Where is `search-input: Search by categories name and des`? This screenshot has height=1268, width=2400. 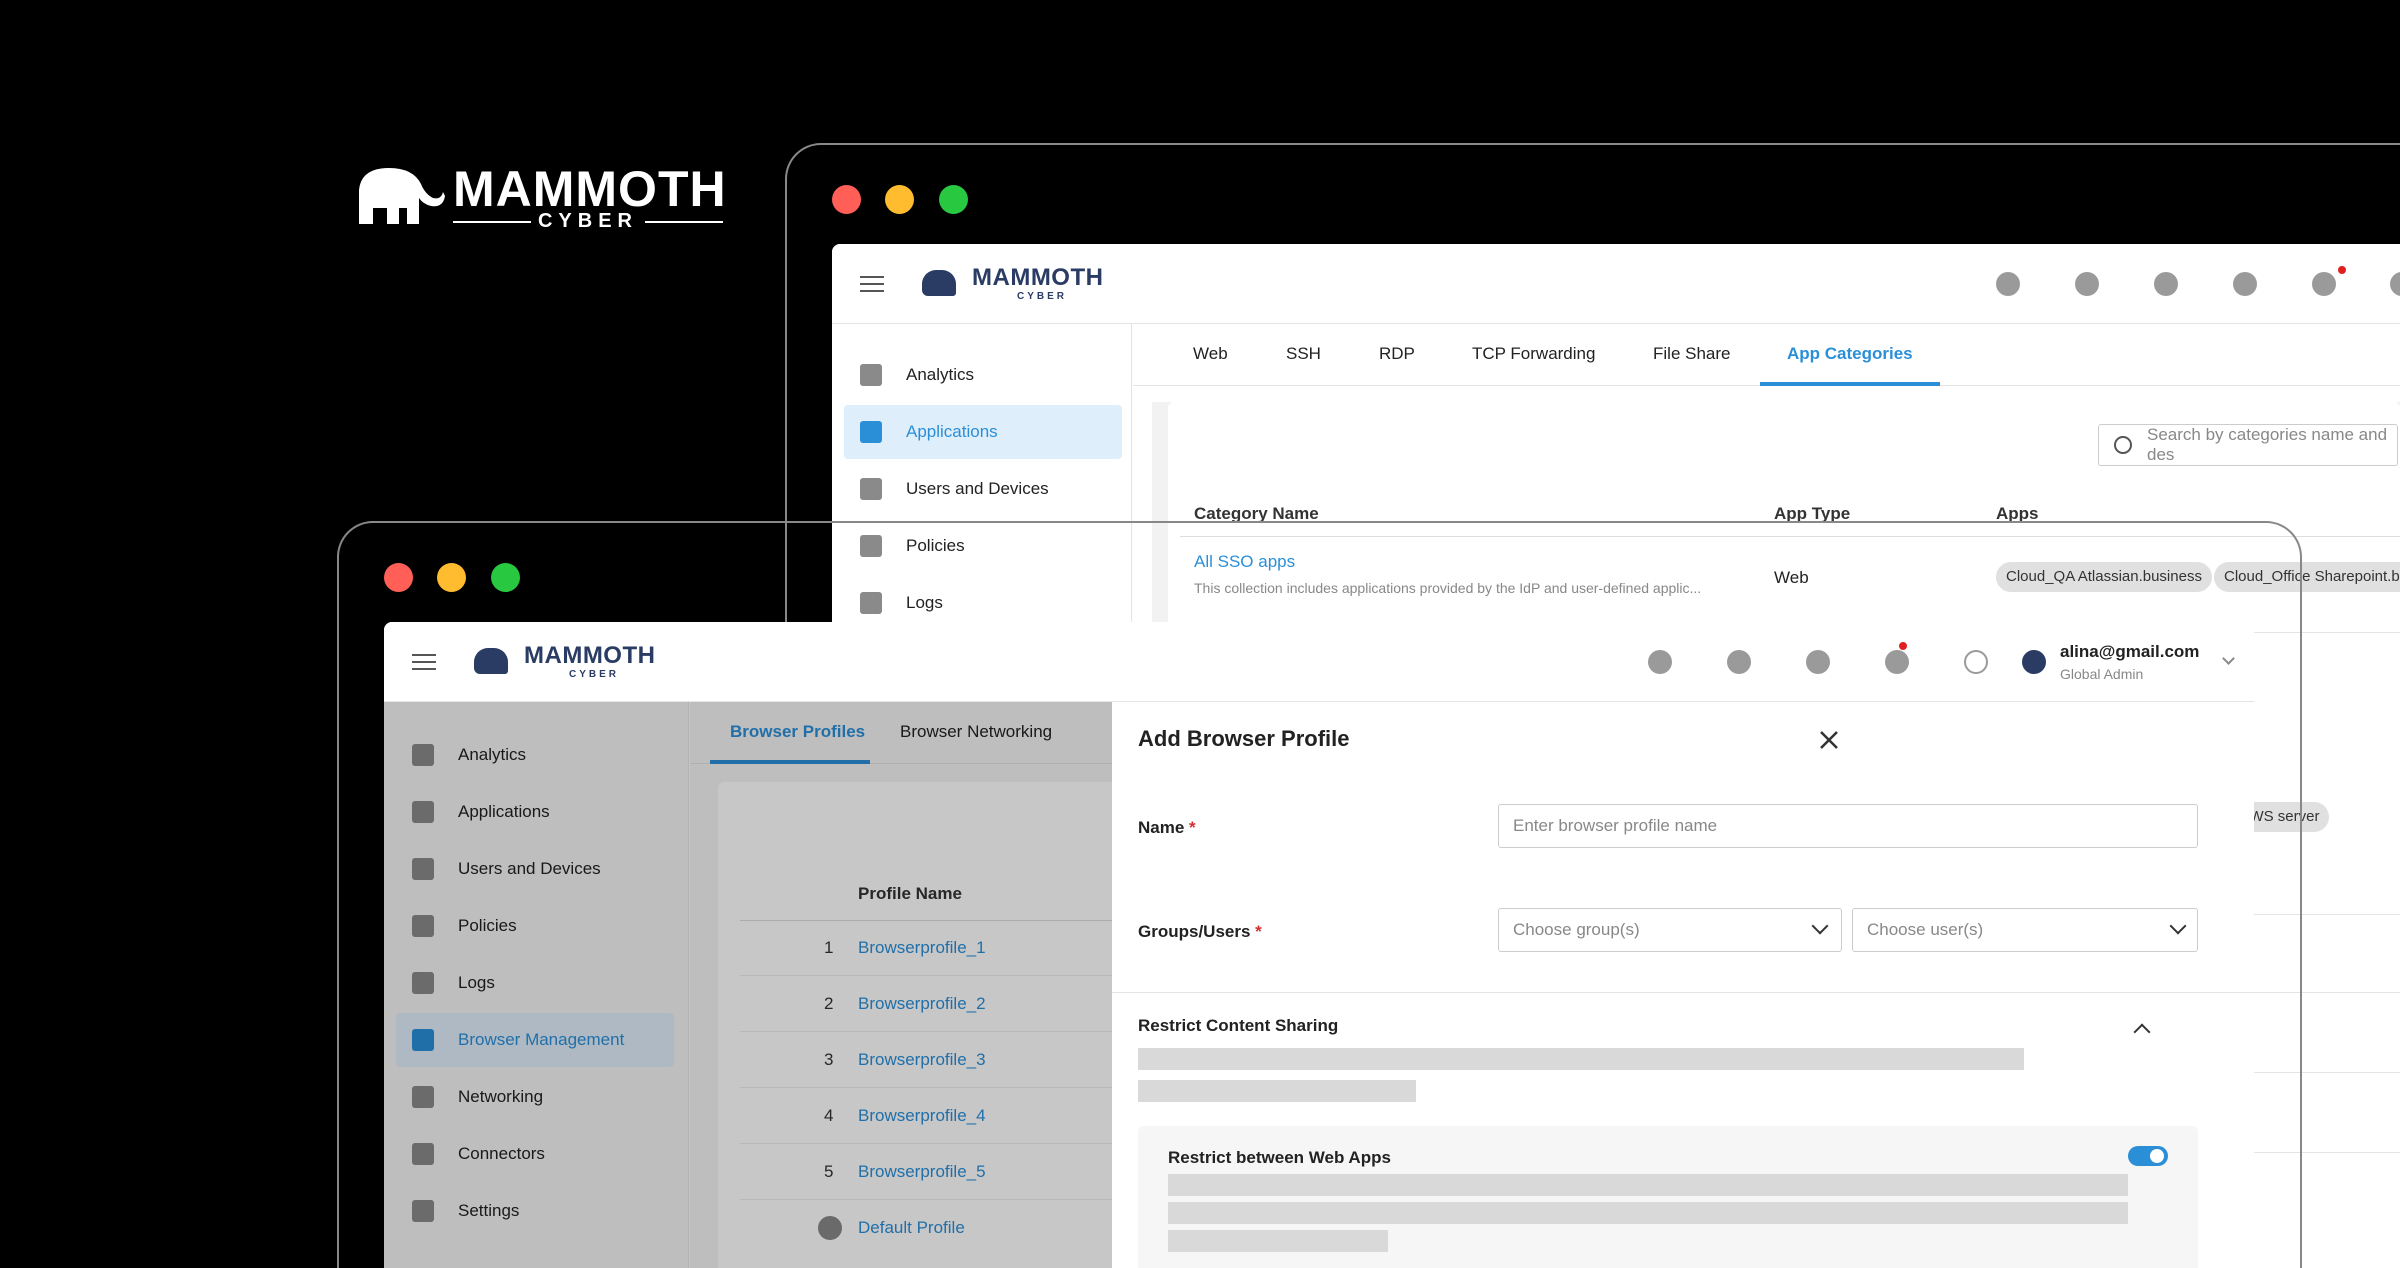 search-input: Search by categories name and des is located at coordinates (2248, 445).